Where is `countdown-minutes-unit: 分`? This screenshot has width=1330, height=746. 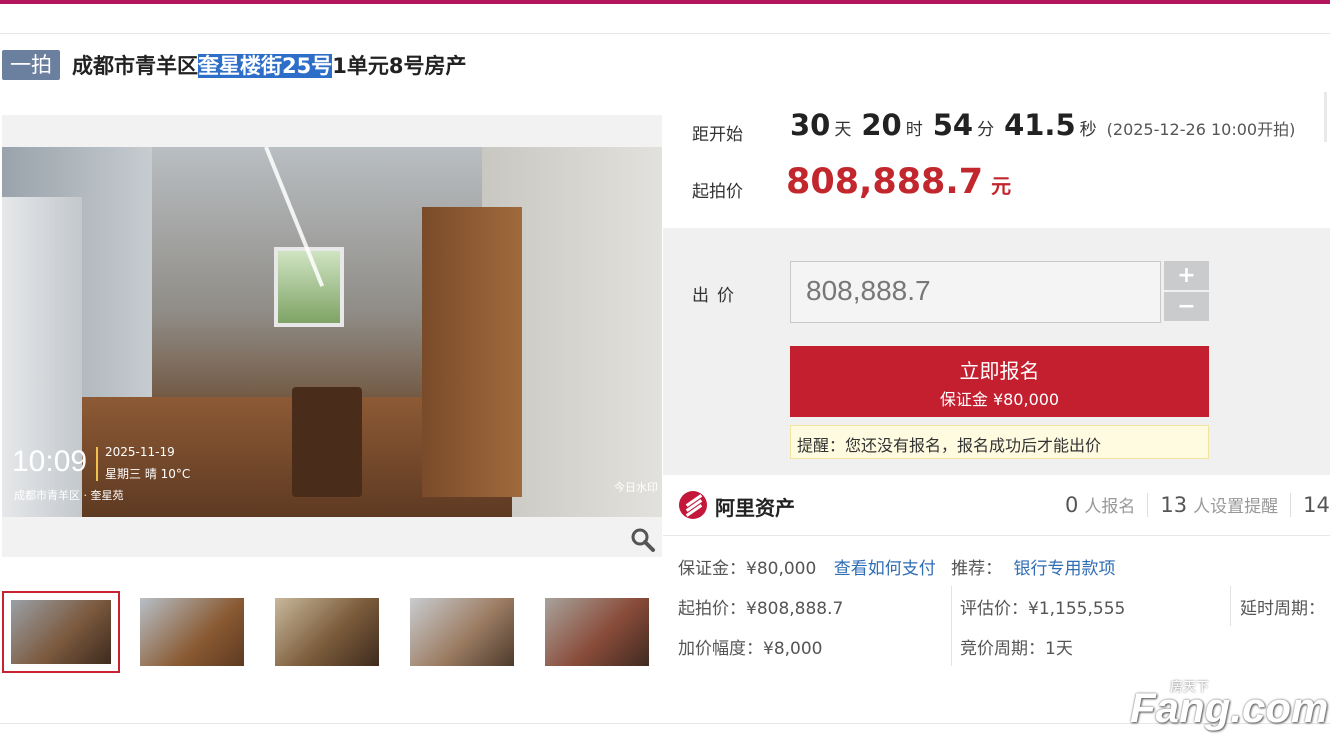
countdown-minutes-unit: 分 is located at coordinates (986, 130).